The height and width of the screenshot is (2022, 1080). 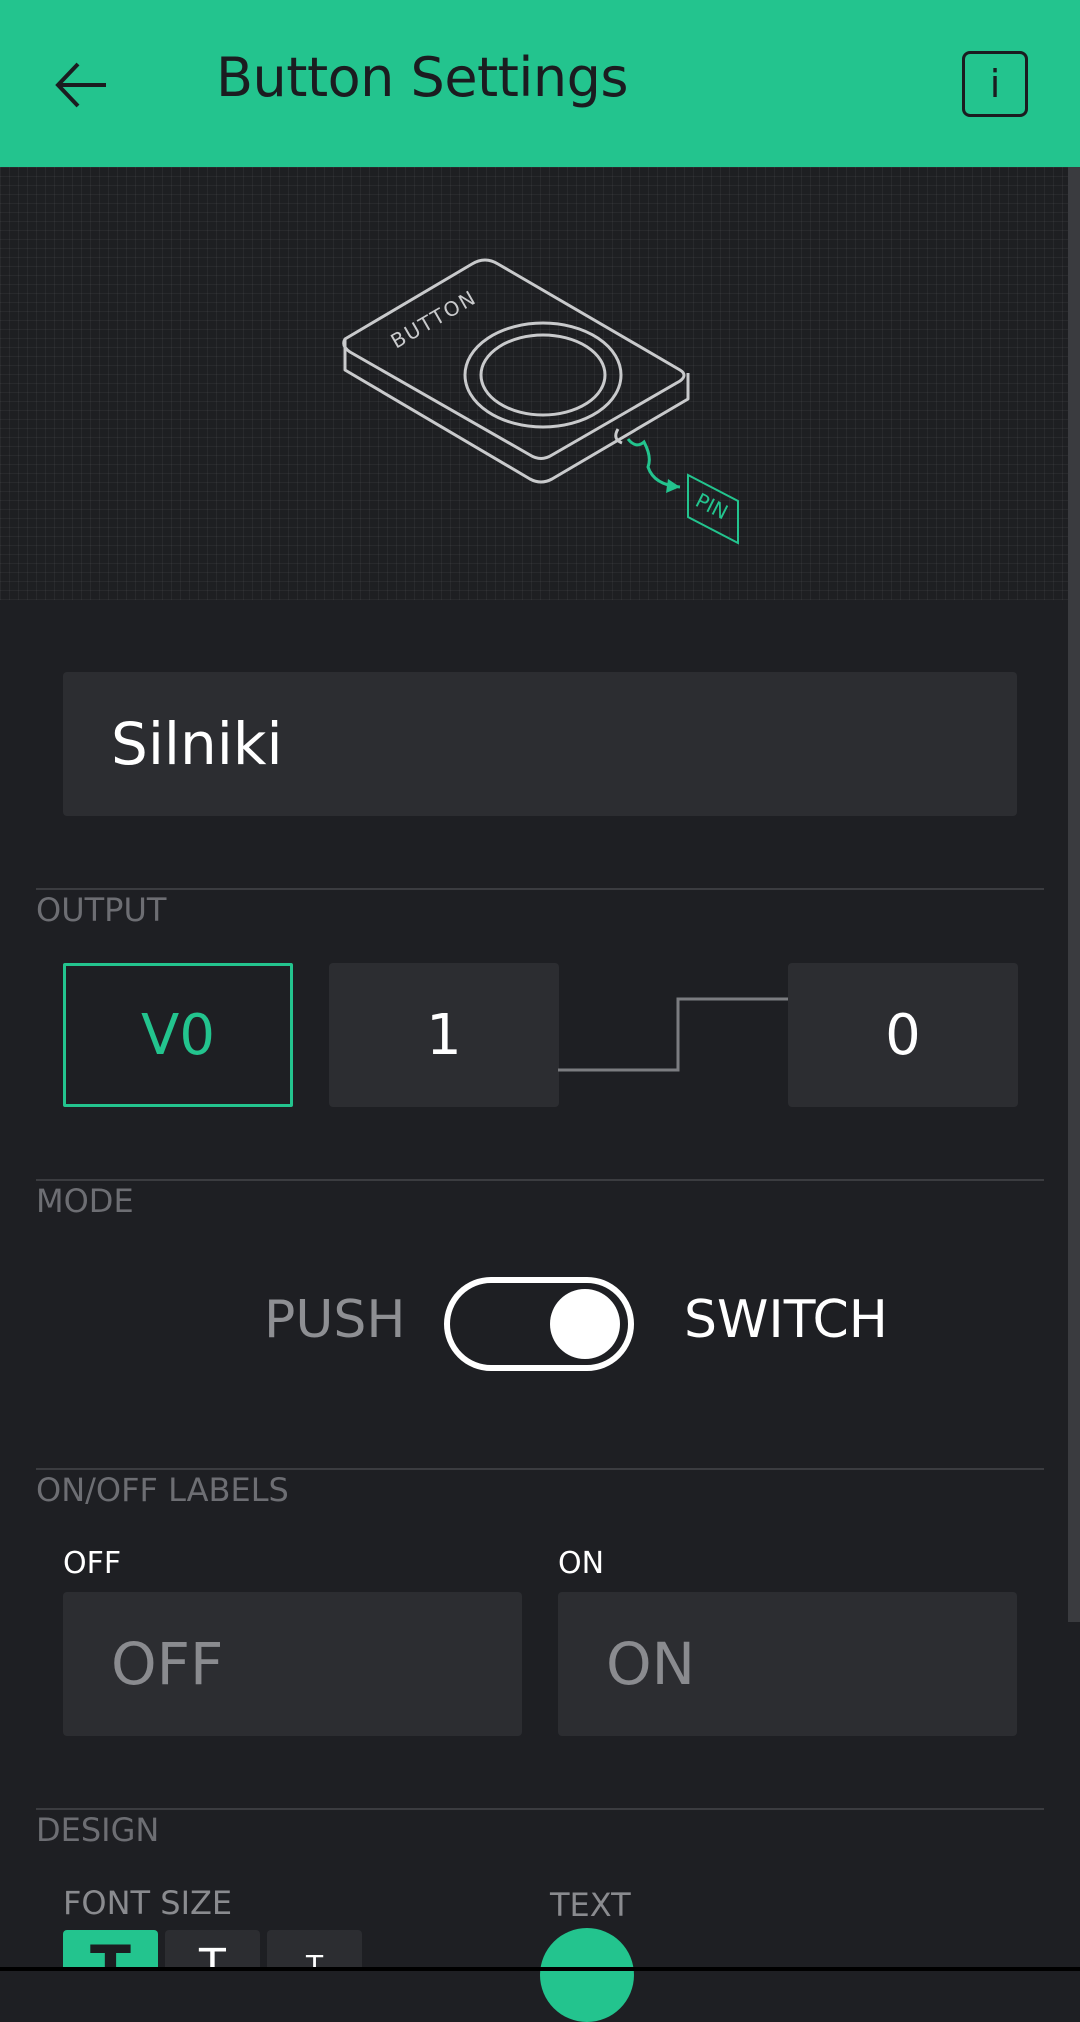 What do you see at coordinates (212, 1950) in the screenshot?
I see `font-size-medium-button: T` at bounding box center [212, 1950].